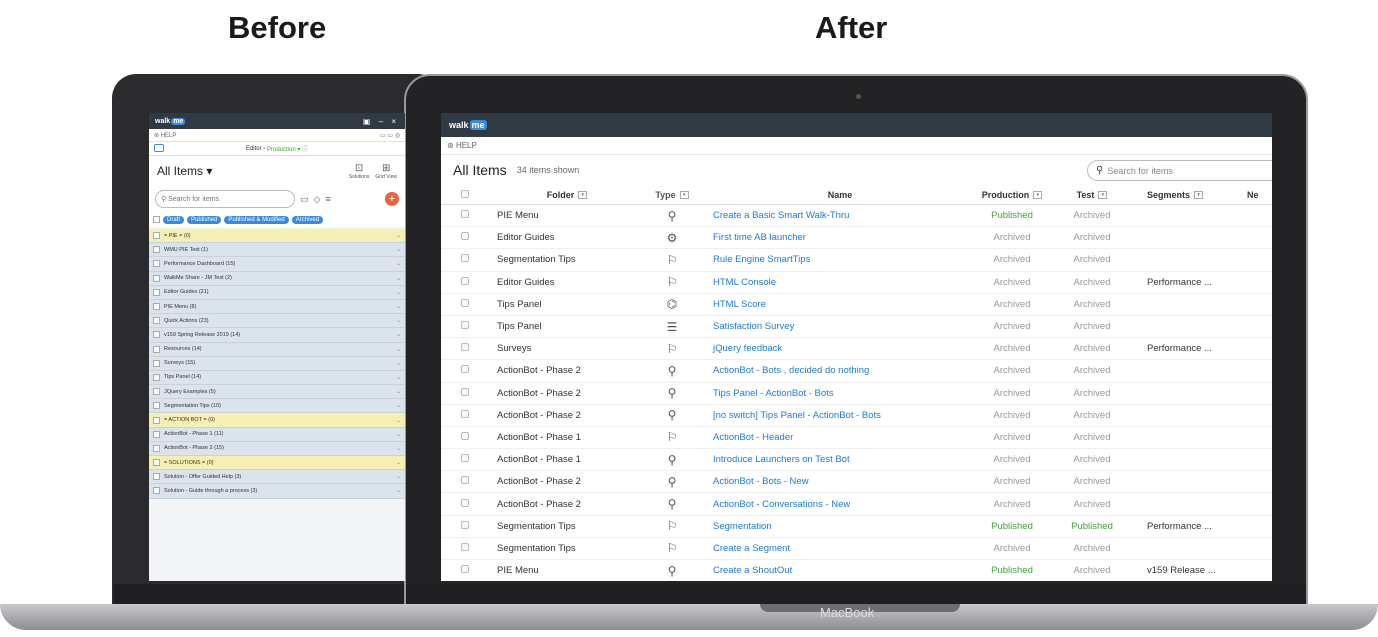 This screenshot has height=637, width=1378. Describe the element at coordinates (277, 420) in the screenshot. I see `folder-row: = ACTION BOT = (0) ⌄` at that location.